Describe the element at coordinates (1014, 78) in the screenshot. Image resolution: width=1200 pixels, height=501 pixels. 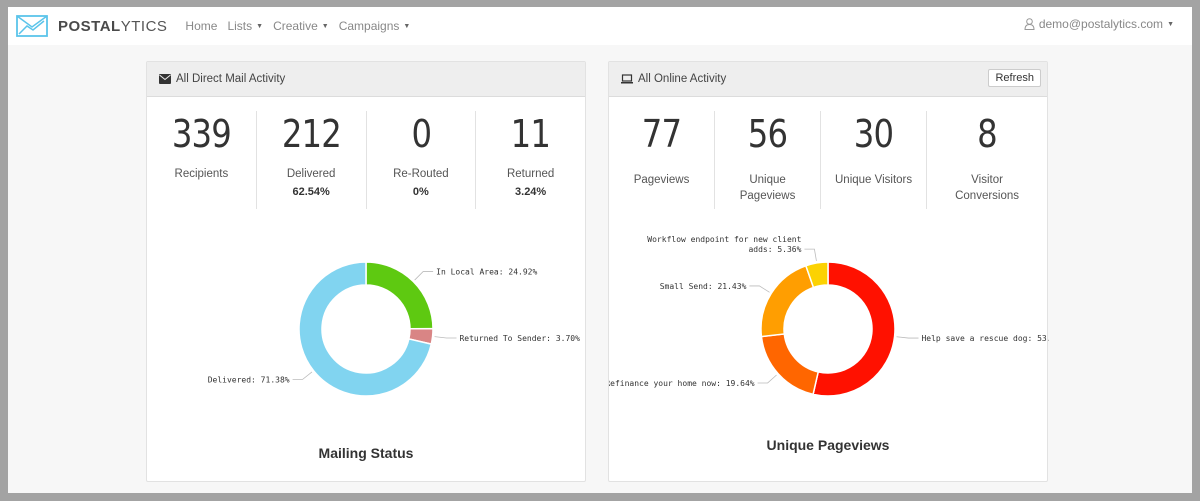
I see `refresh-button: Refresh` at that location.